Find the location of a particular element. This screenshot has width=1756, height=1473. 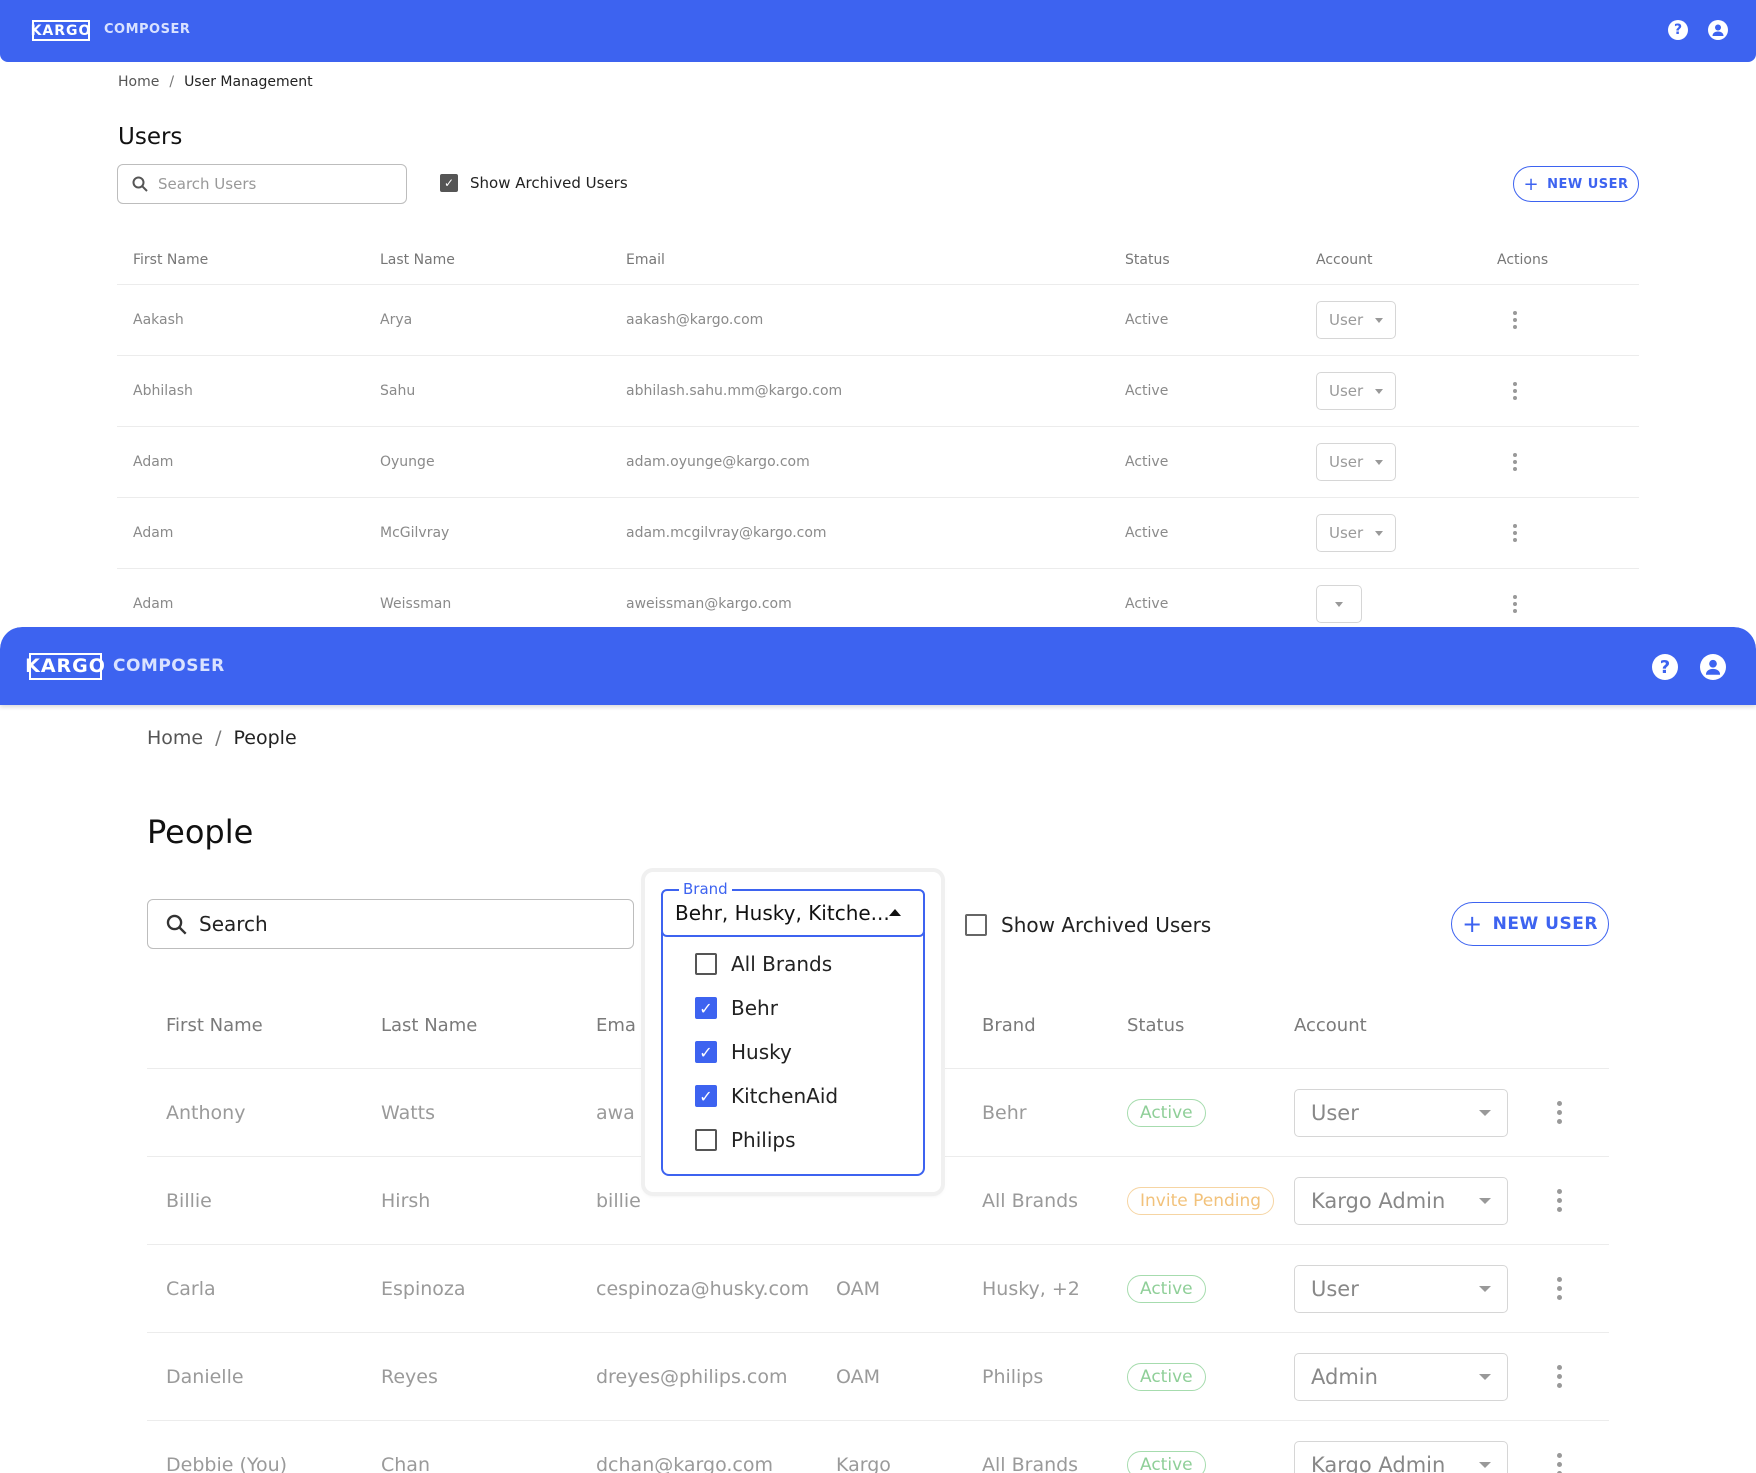

search-placeholder: Search is located at coordinates (233, 924).